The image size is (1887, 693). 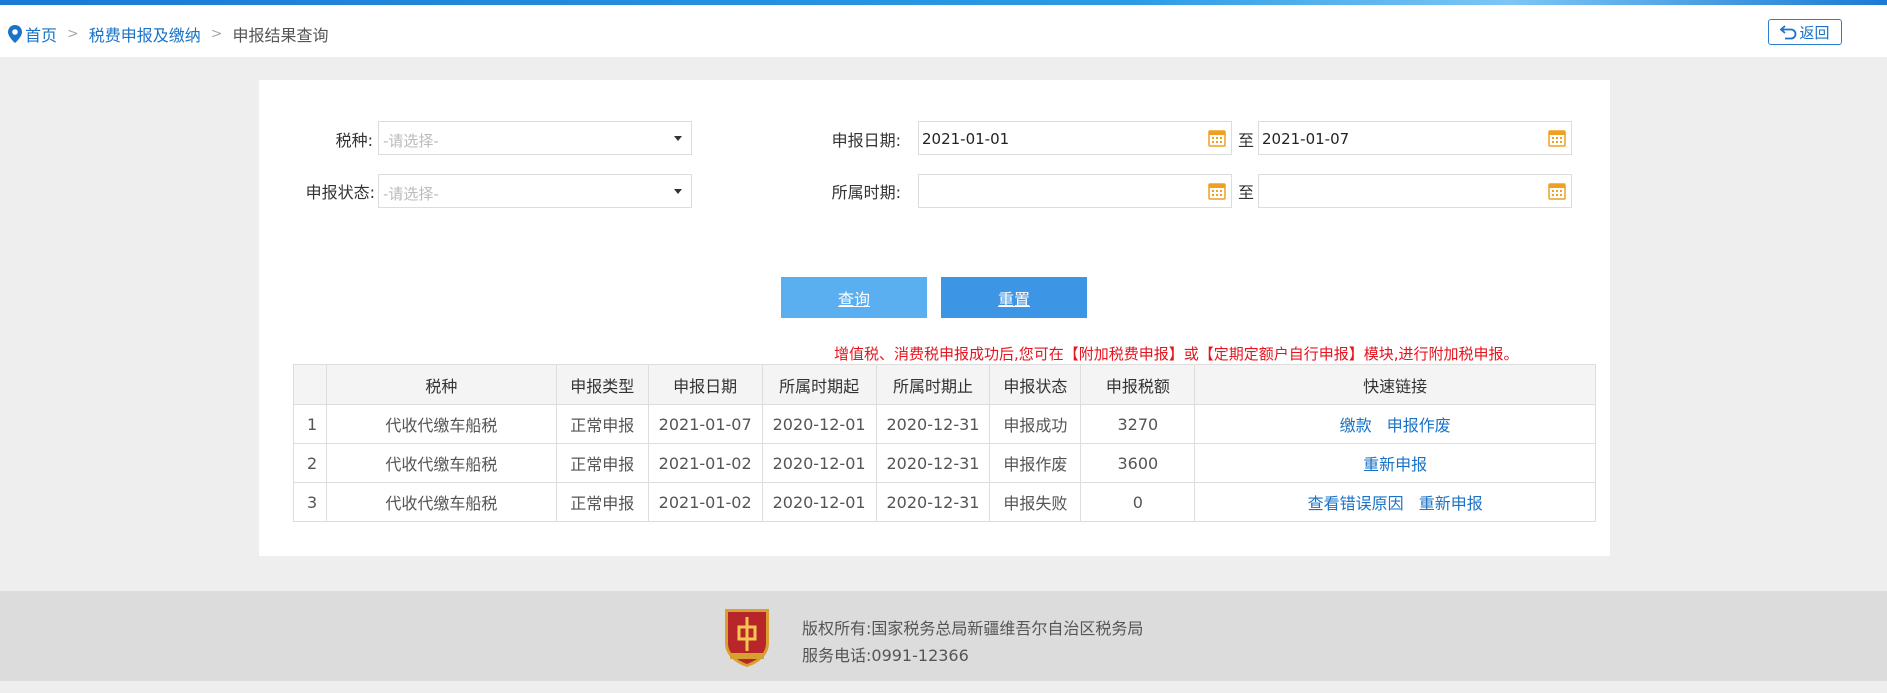 What do you see at coordinates (1419, 425) in the screenshot?
I see `void-declaration-link: 申报作废` at bounding box center [1419, 425].